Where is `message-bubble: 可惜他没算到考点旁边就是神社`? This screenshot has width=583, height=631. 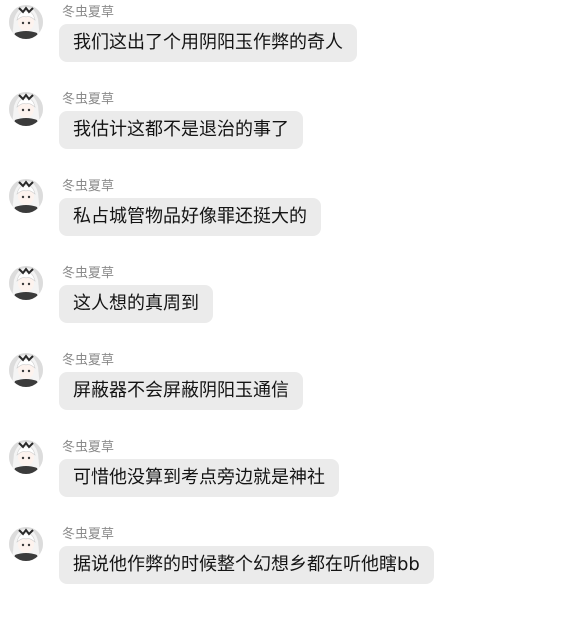
message-bubble: 可惜他没算到考点旁边就是神社 is located at coordinates (199, 478).